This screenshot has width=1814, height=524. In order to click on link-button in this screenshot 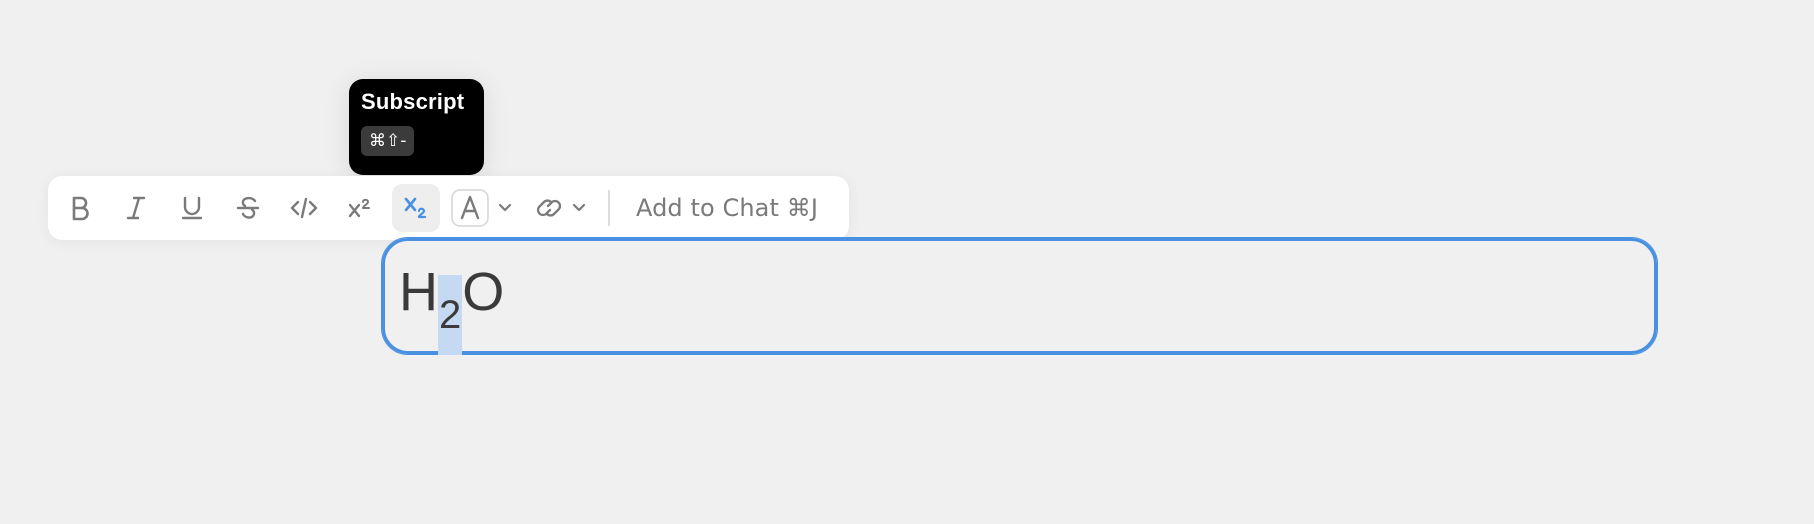, I will do `click(565, 208)`.